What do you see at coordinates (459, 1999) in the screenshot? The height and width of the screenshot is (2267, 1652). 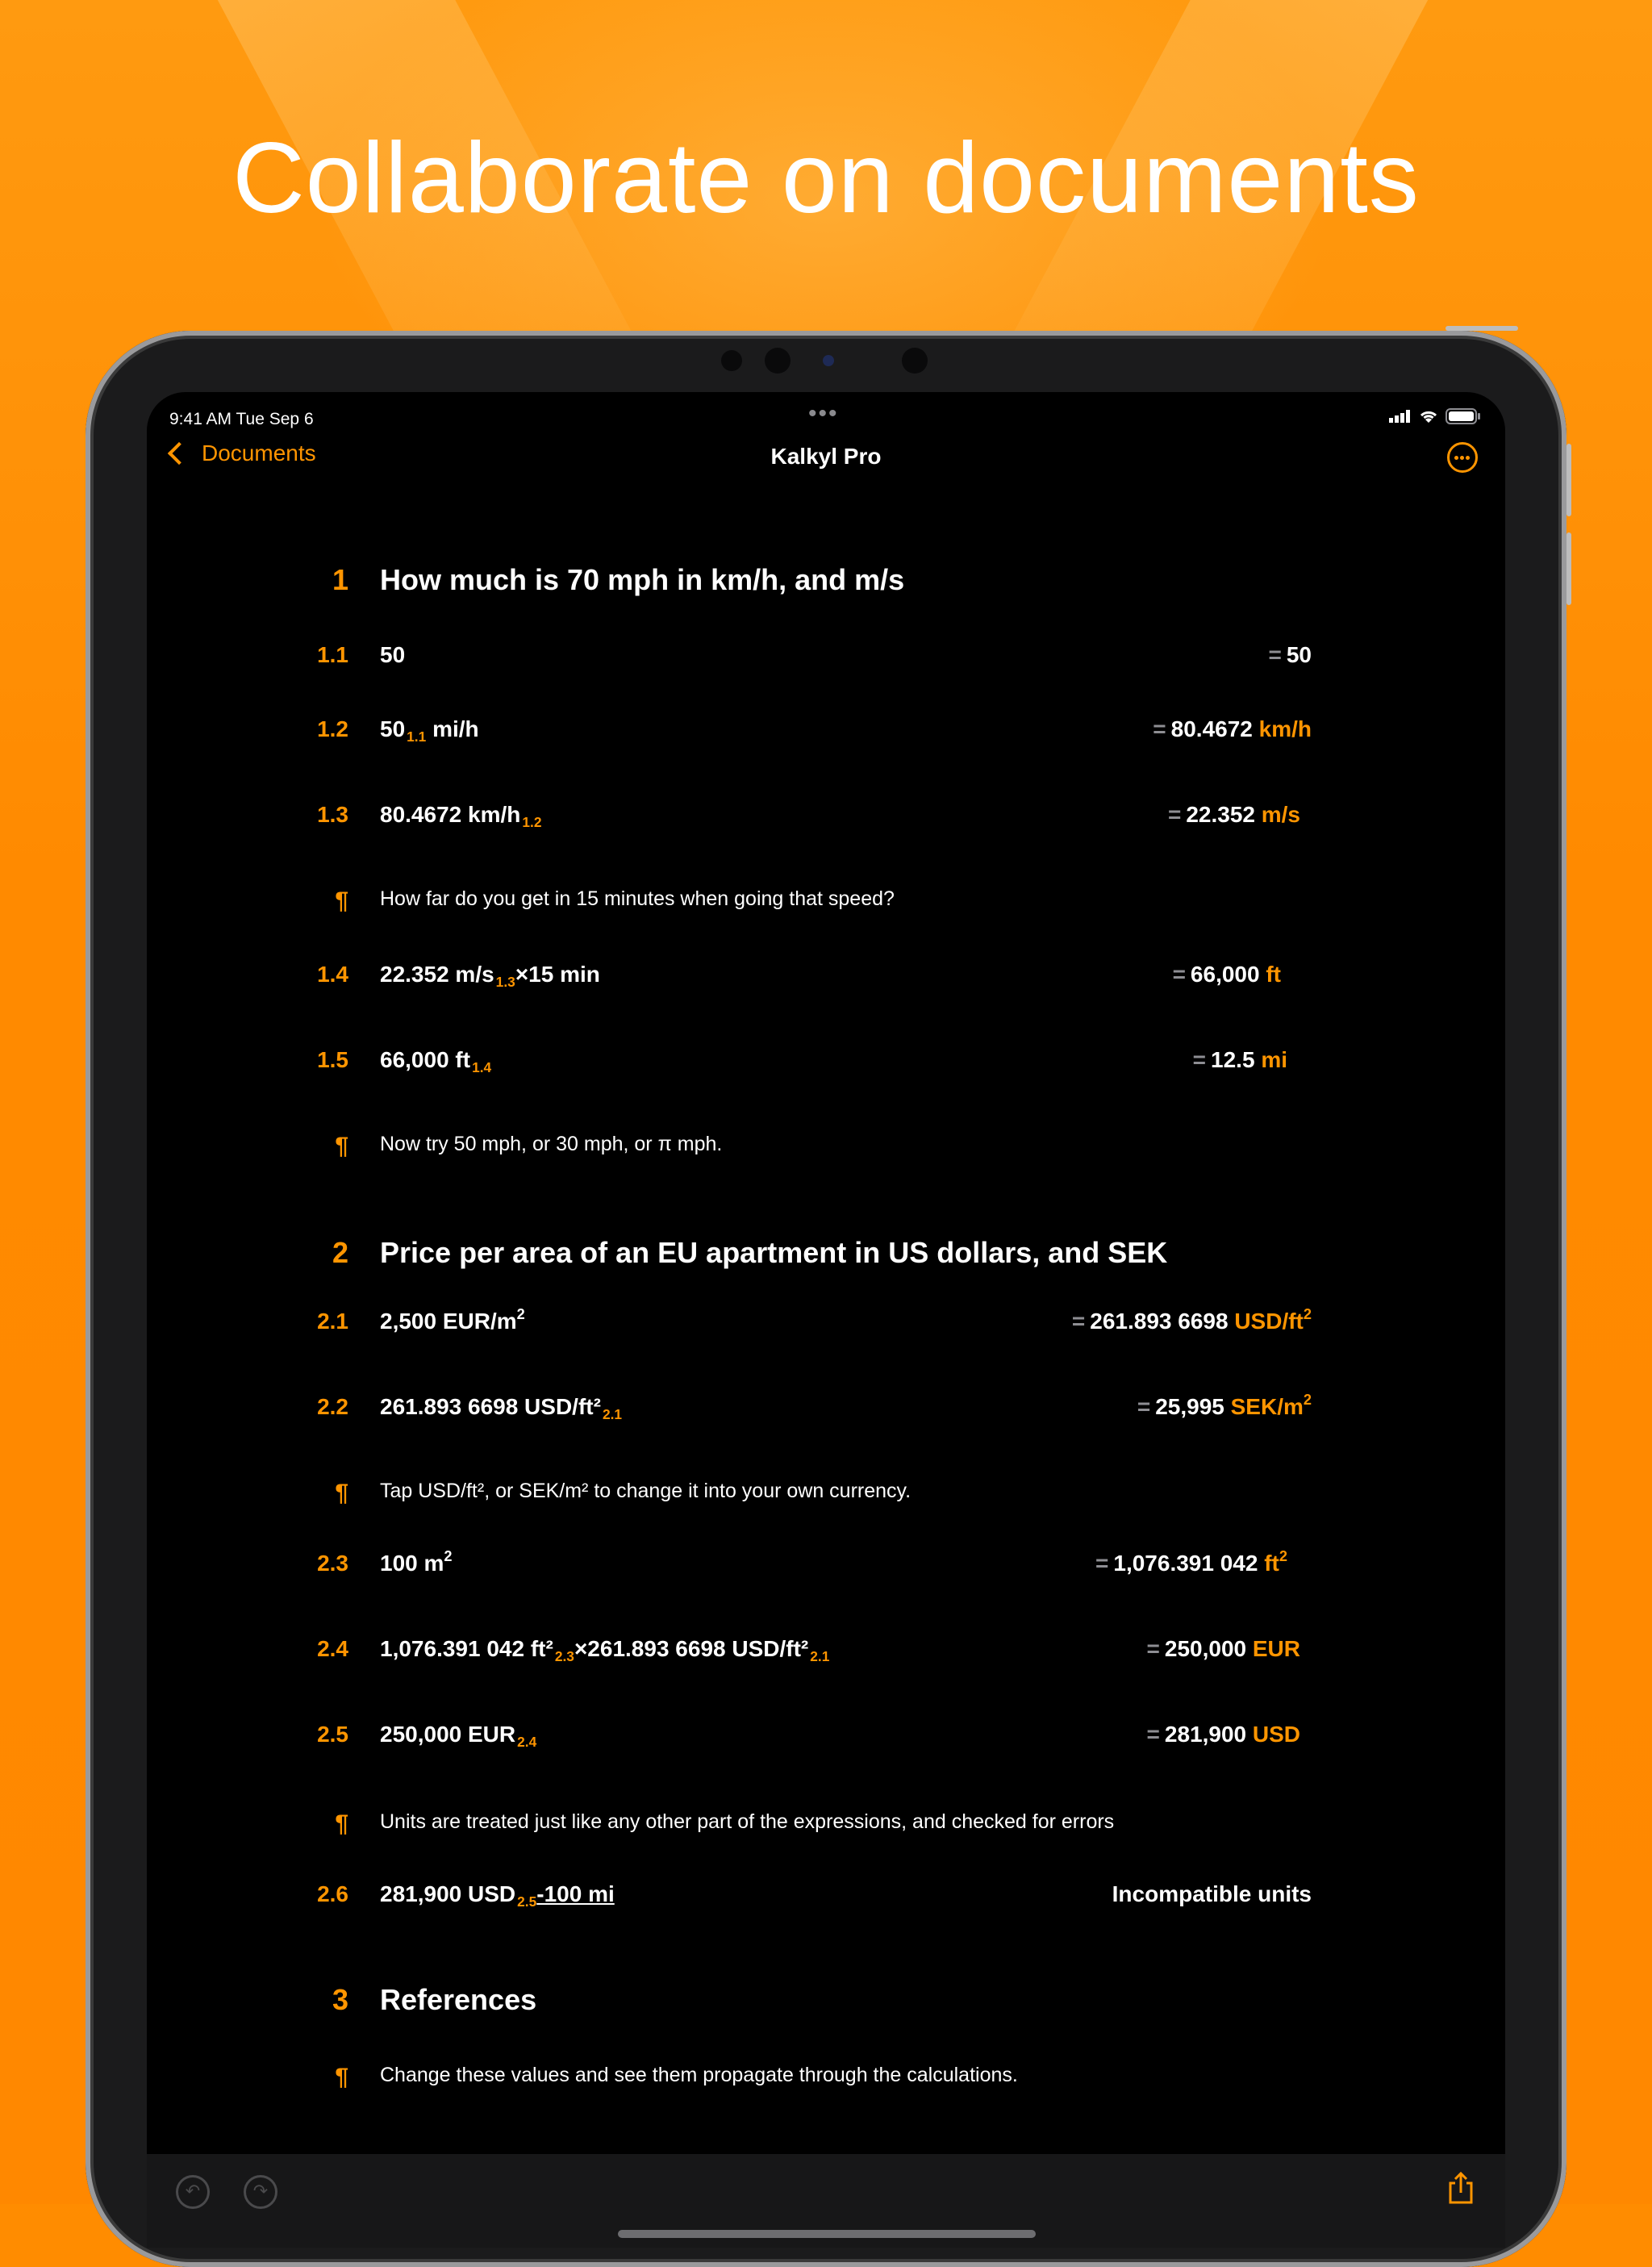 I see `section-title: References` at bounding box center [459, 1999].